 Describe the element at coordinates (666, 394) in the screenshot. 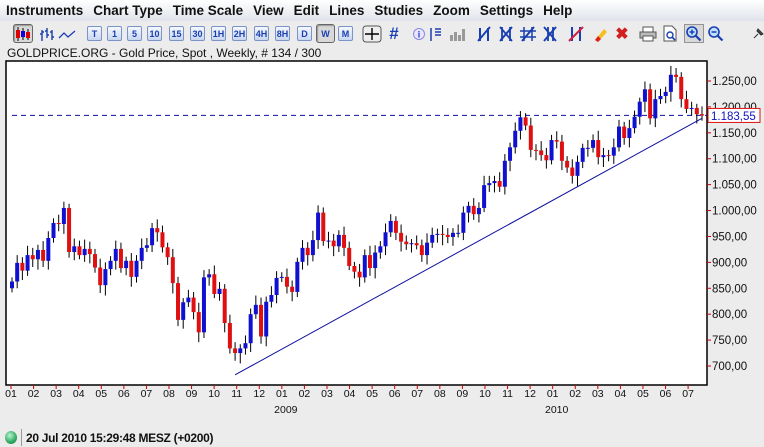

I see `x-month-label: 06` at that location.